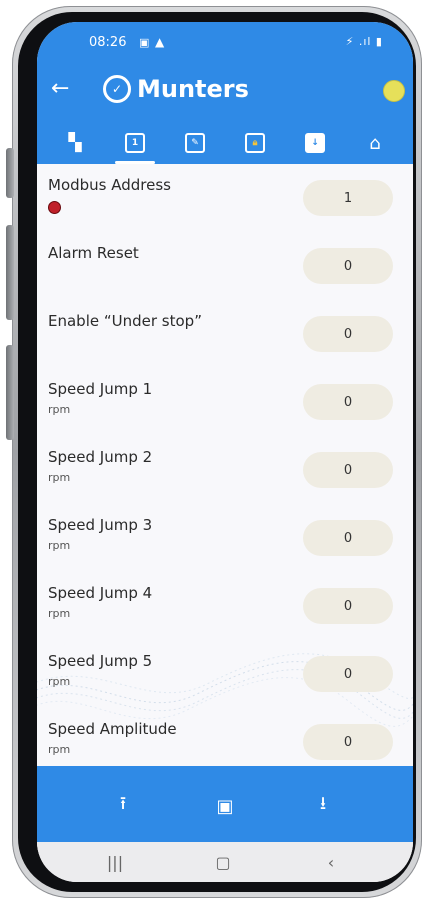  What do you see at coordinates (115, 862) in the screenshot?
I see `recent-apps-icon: |||` at bounding box center [115, 862].